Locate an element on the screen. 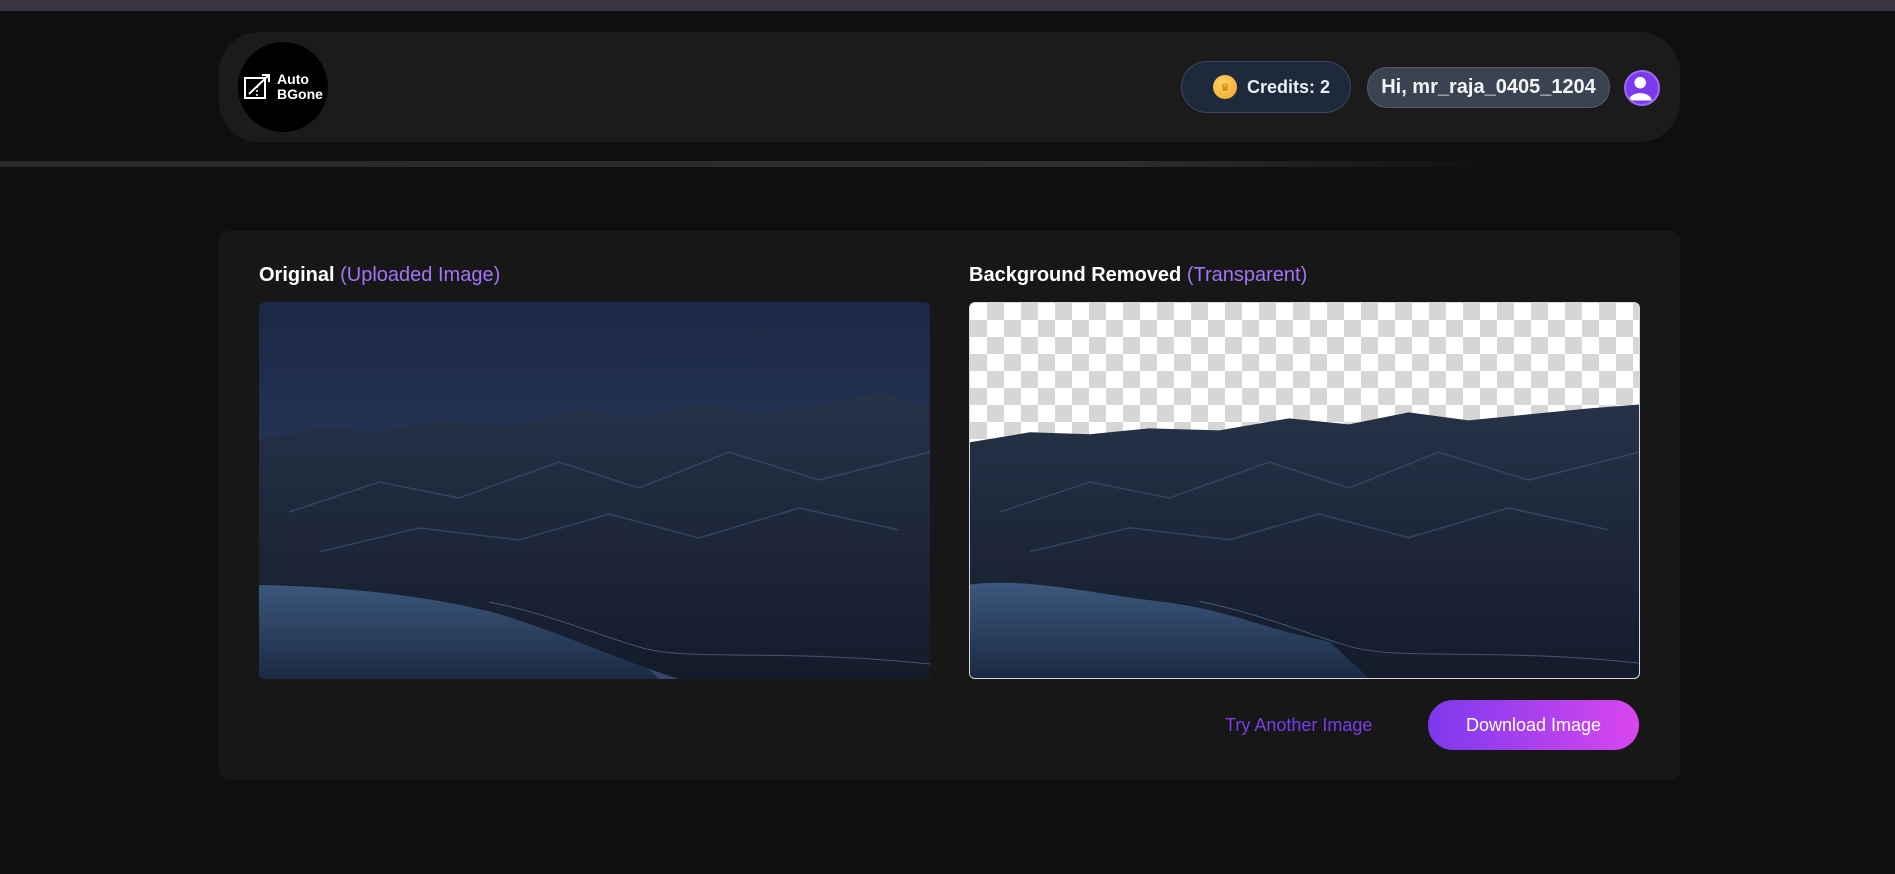  removed-subtitle: (Transparent) is located at coordinates (1247, 275).